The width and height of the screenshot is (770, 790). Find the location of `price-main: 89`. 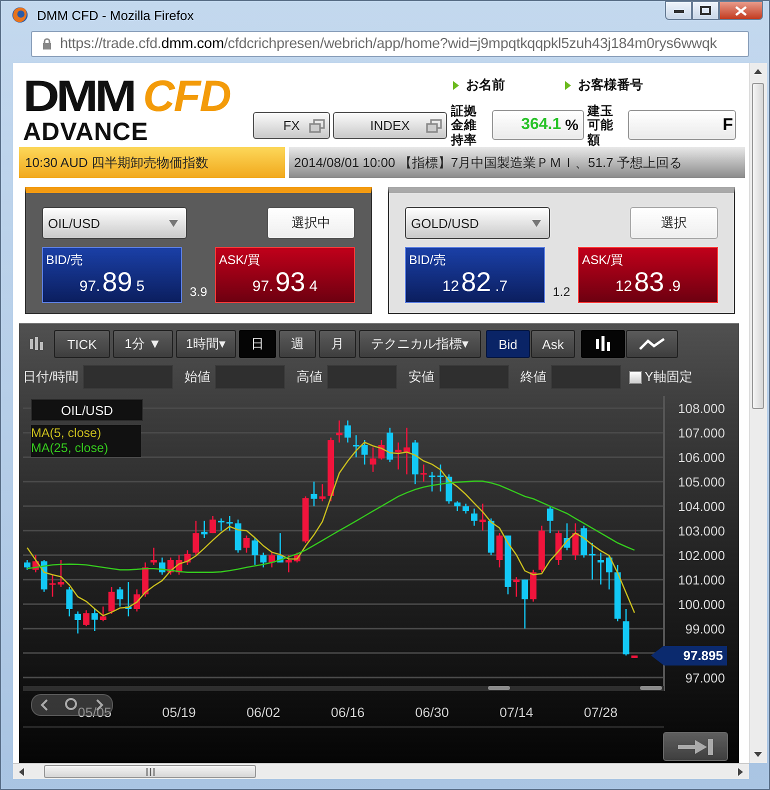

price-main: 89 is located at coordinates (117, 282).